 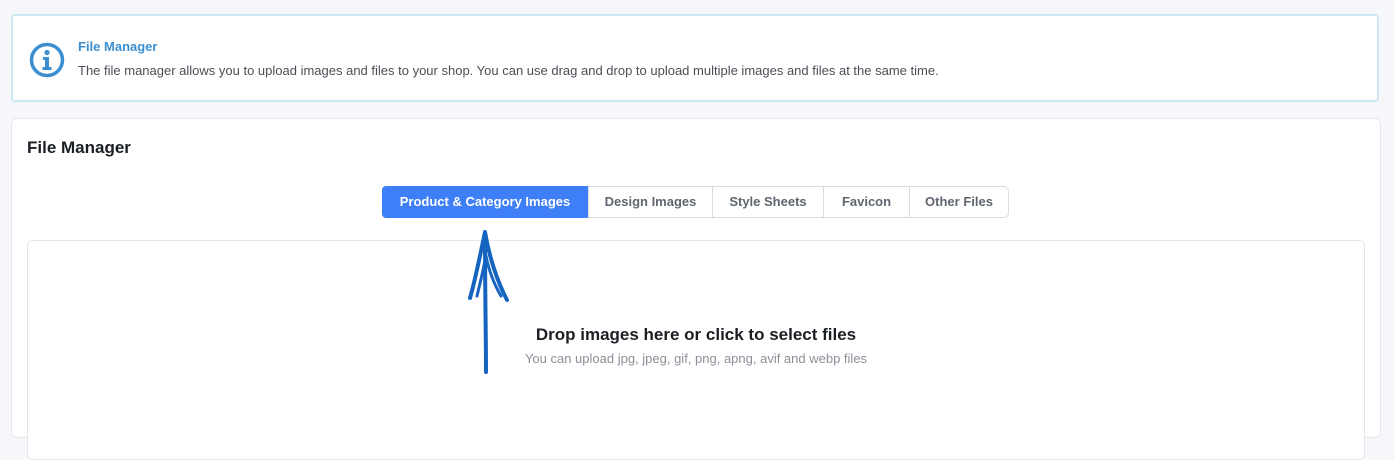 What do you see at coordinates (485, 202) in the screenshot?
I see `tab-product-category-images: Product & Category Images` at bounding box center [485, 202].